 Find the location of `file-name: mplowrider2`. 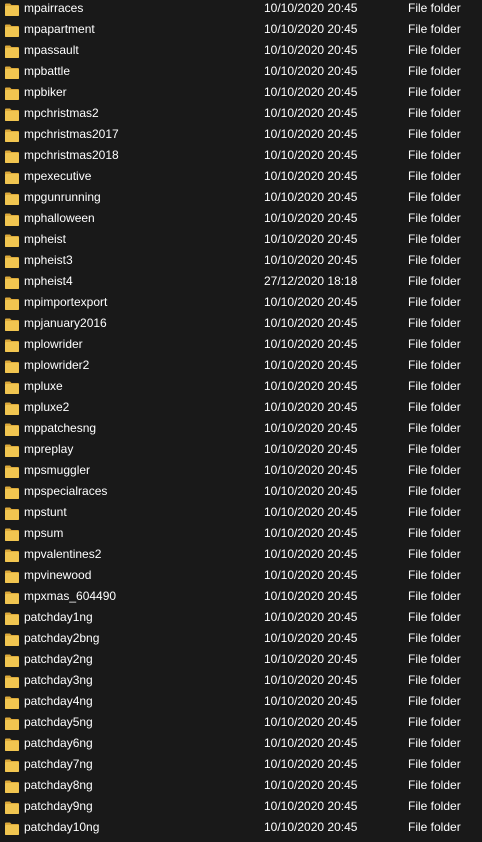

file-name: mplowrider2 is located at coordinates (57, 365).